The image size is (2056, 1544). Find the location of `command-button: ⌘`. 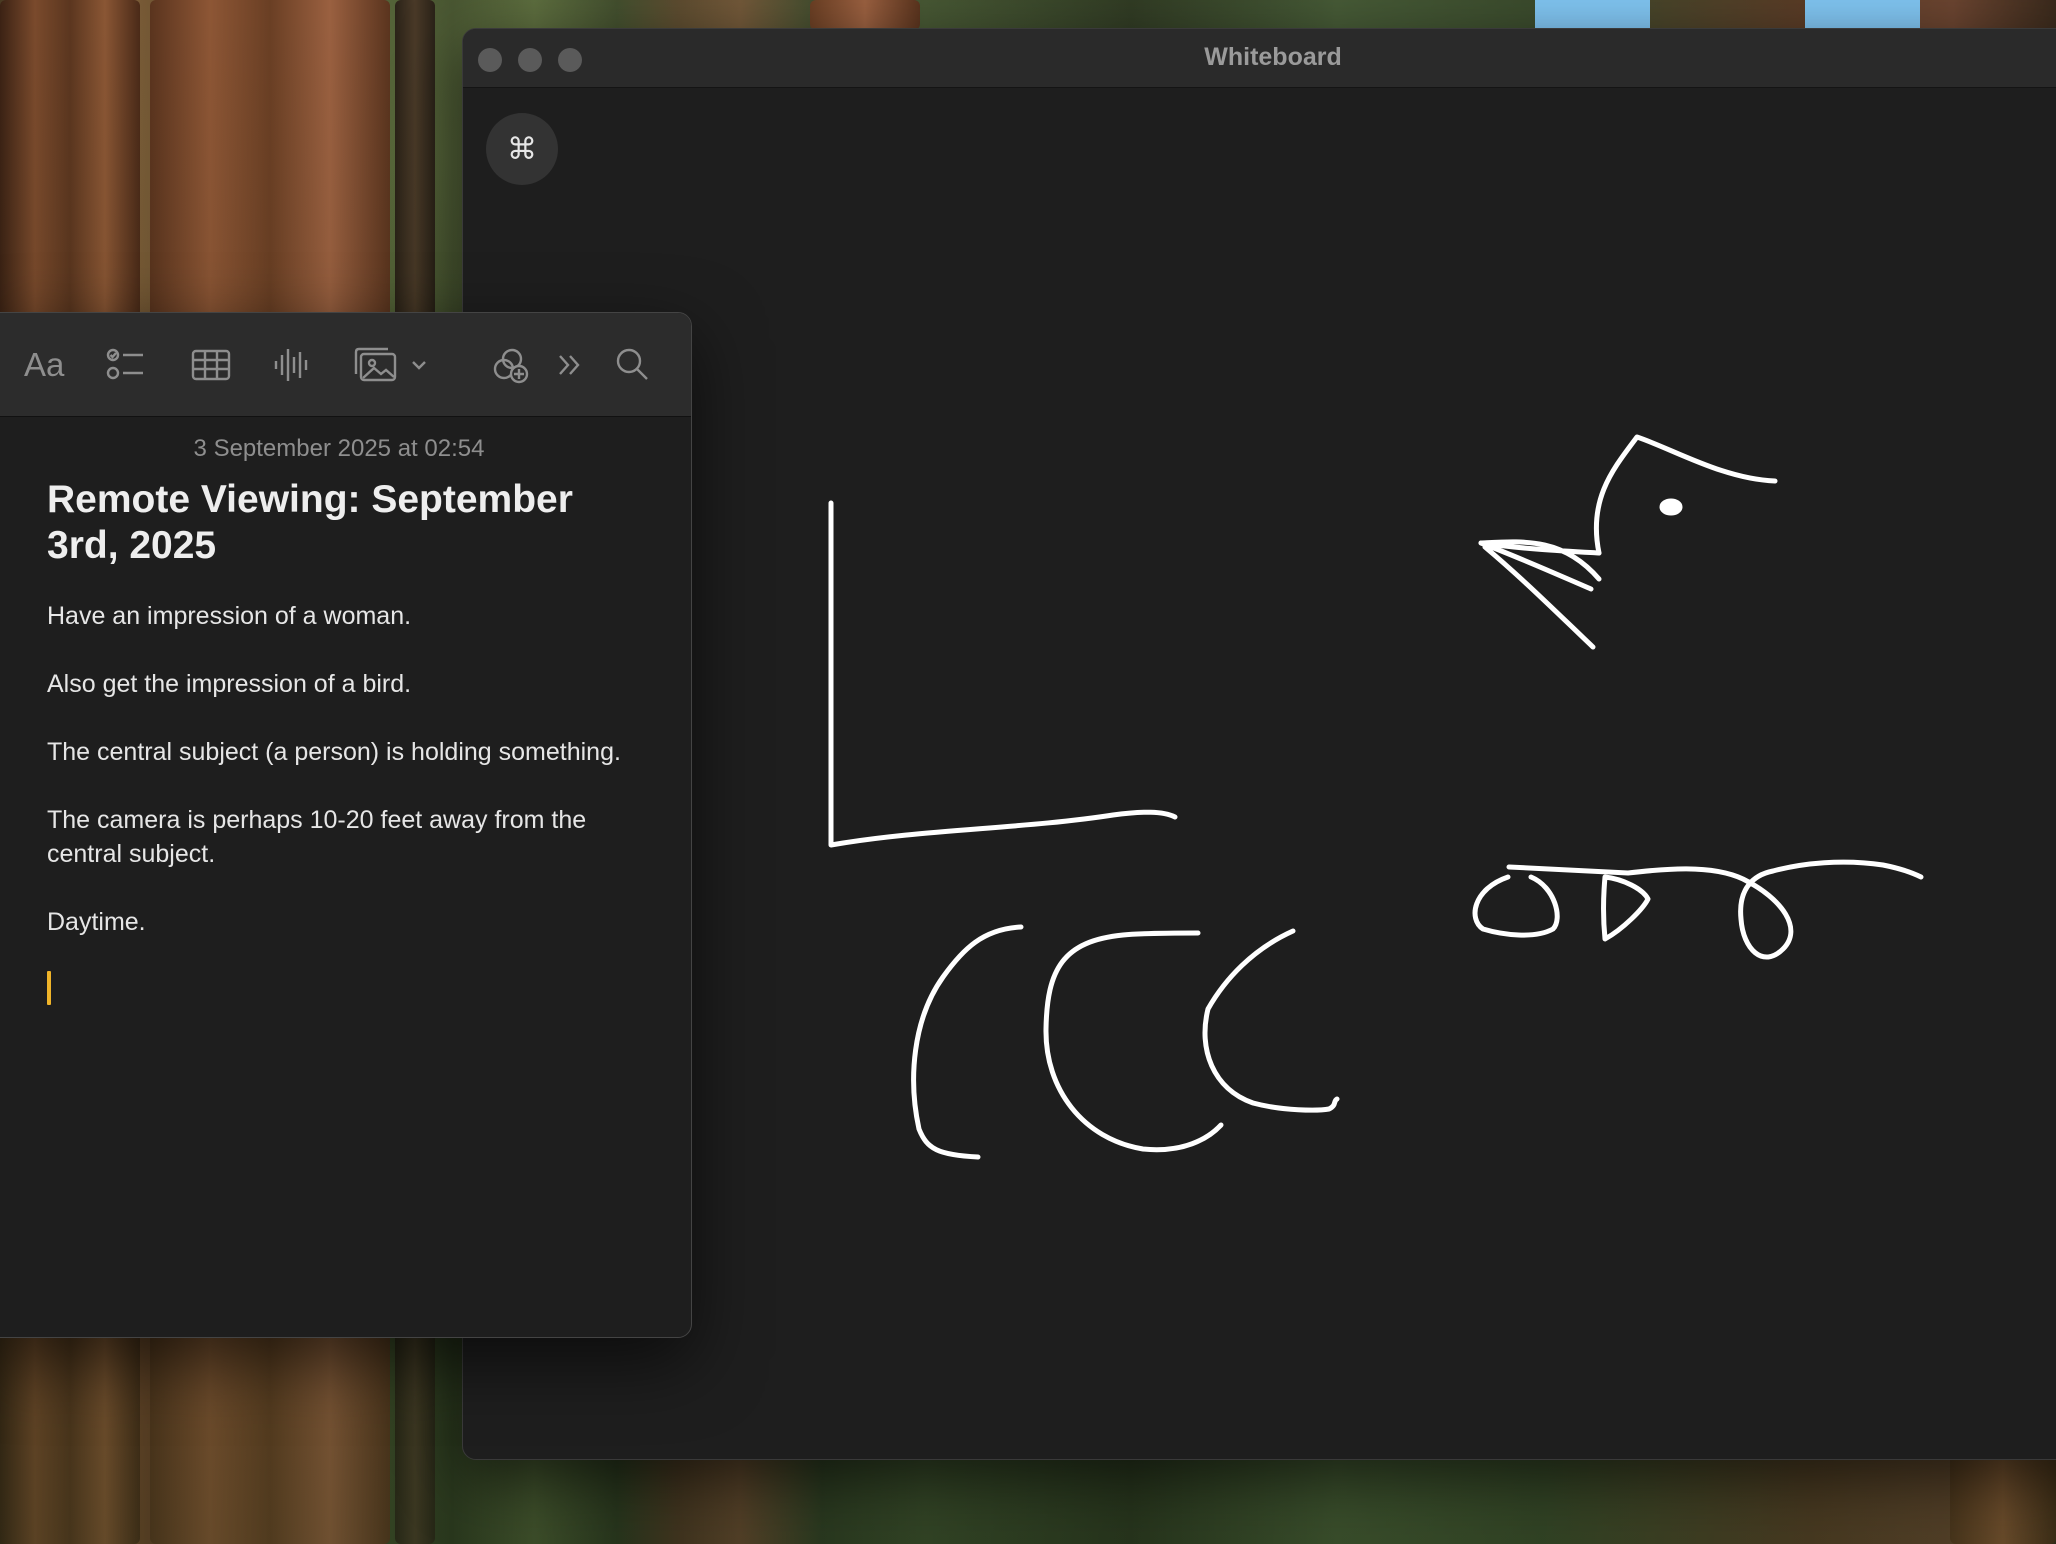

command-button: ⌘ is located at coordinates (522, 149).